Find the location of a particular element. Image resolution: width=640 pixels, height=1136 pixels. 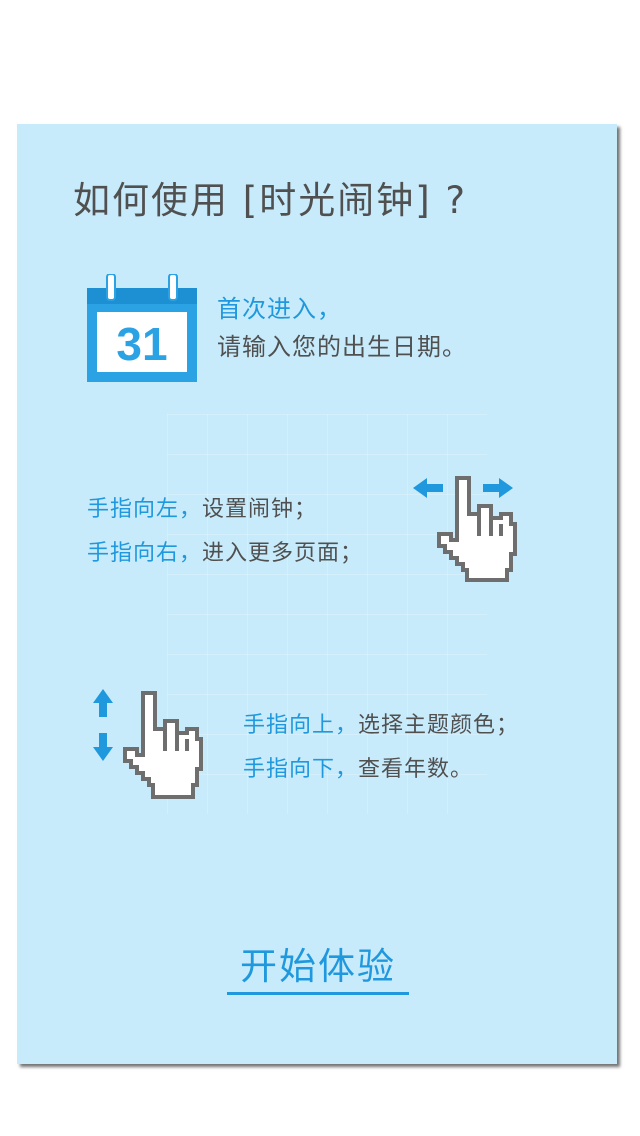

swipe-left-line: 手指向左，设置闹钟； is located at coordinates (225, 510).